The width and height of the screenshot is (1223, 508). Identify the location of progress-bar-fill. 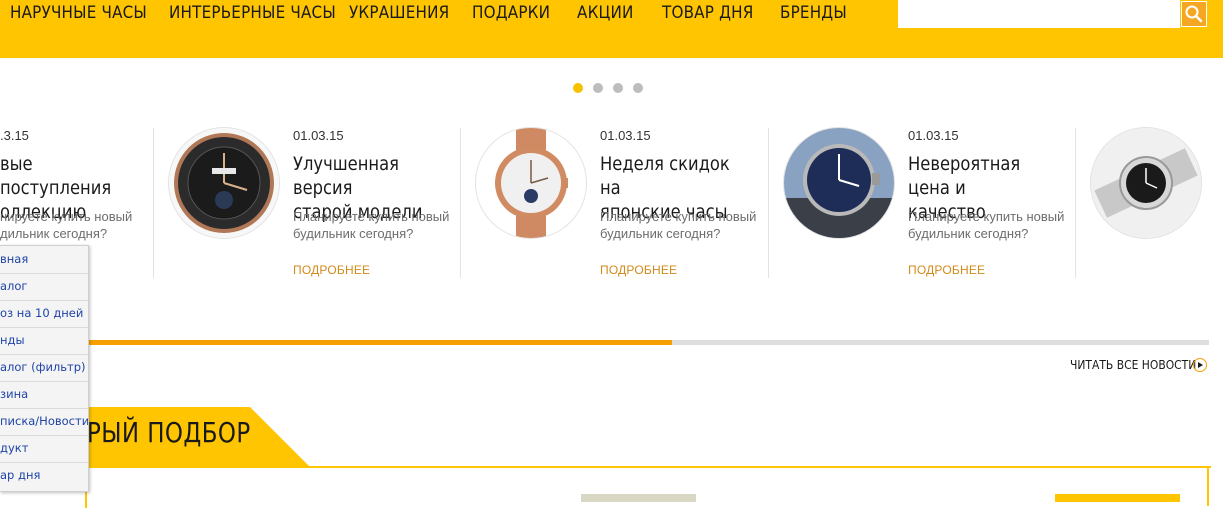
(336, 342).